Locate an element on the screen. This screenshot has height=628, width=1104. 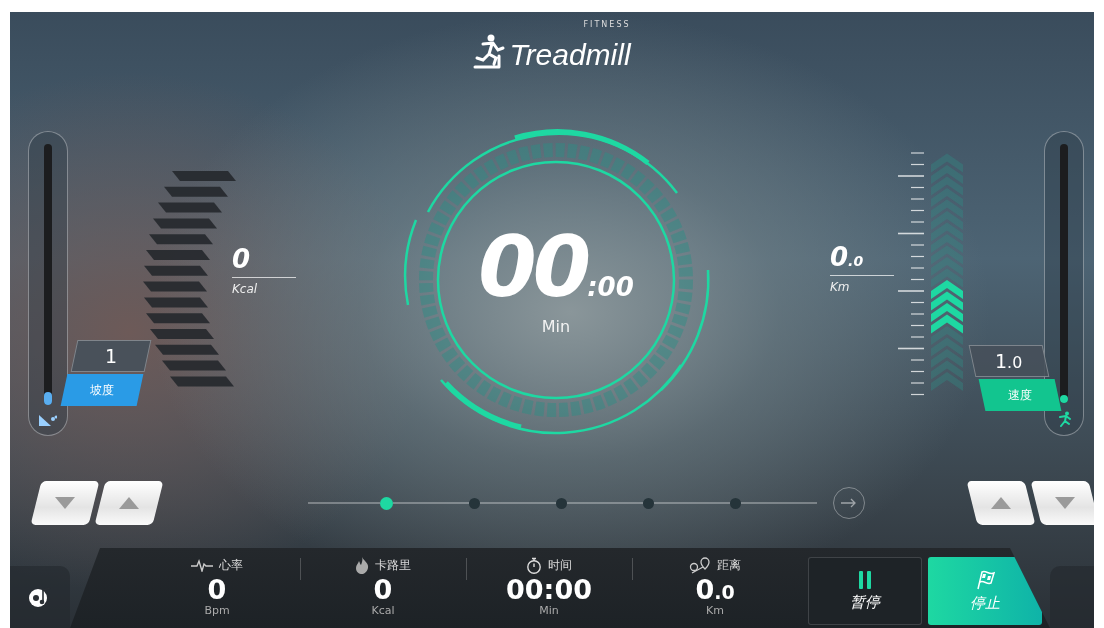
incline-up-button is located at coordinates (129, 503).